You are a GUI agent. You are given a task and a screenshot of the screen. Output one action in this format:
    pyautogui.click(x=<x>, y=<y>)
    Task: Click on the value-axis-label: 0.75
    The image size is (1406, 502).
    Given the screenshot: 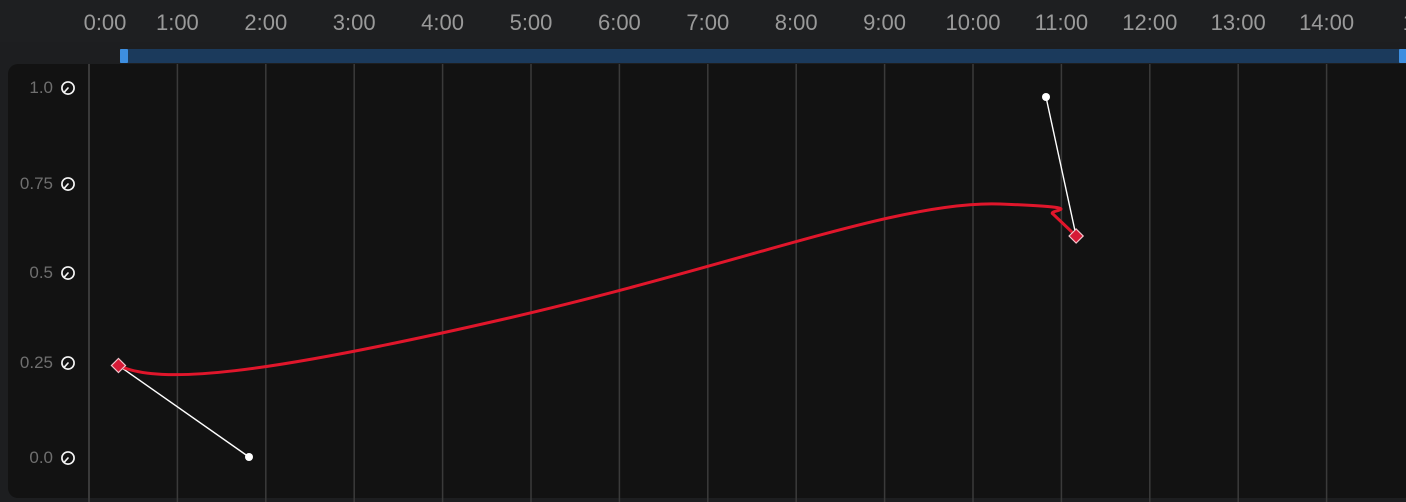 What is the action you would take?
    pyautogui.click(x=36, y=183)
    